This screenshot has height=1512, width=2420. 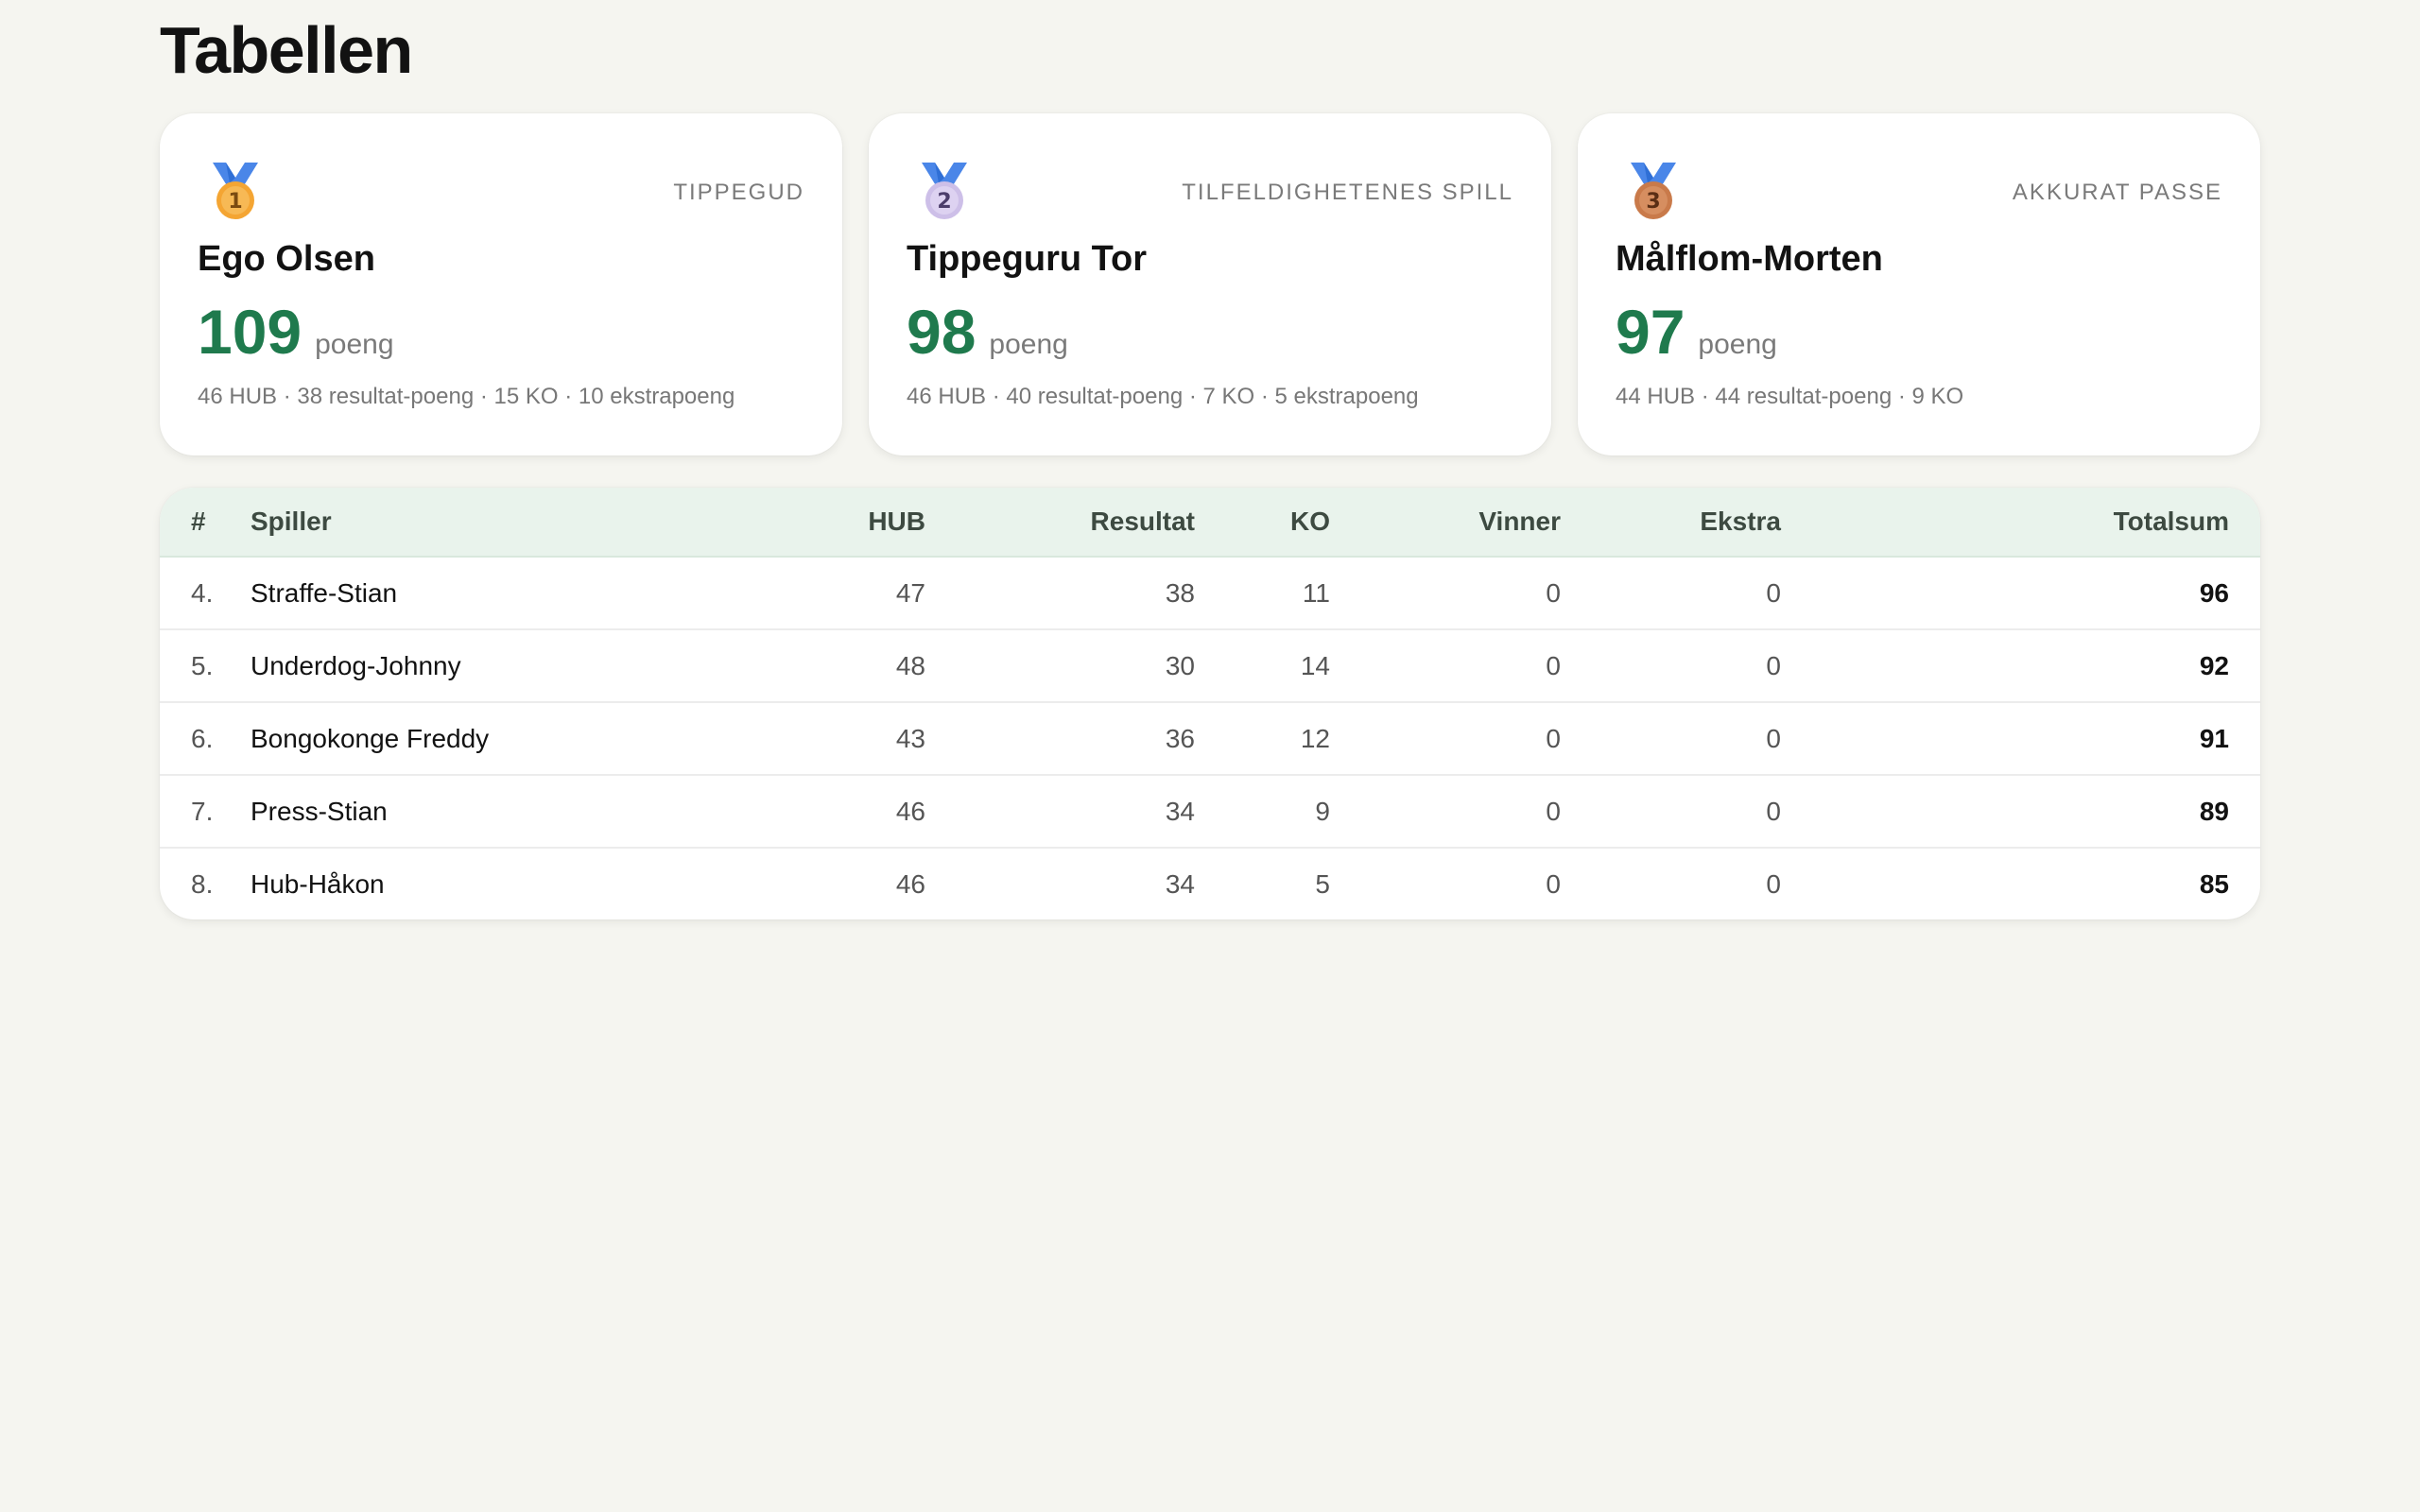 I want to click on page-title: Tabellen, so click(x=286, y=50).